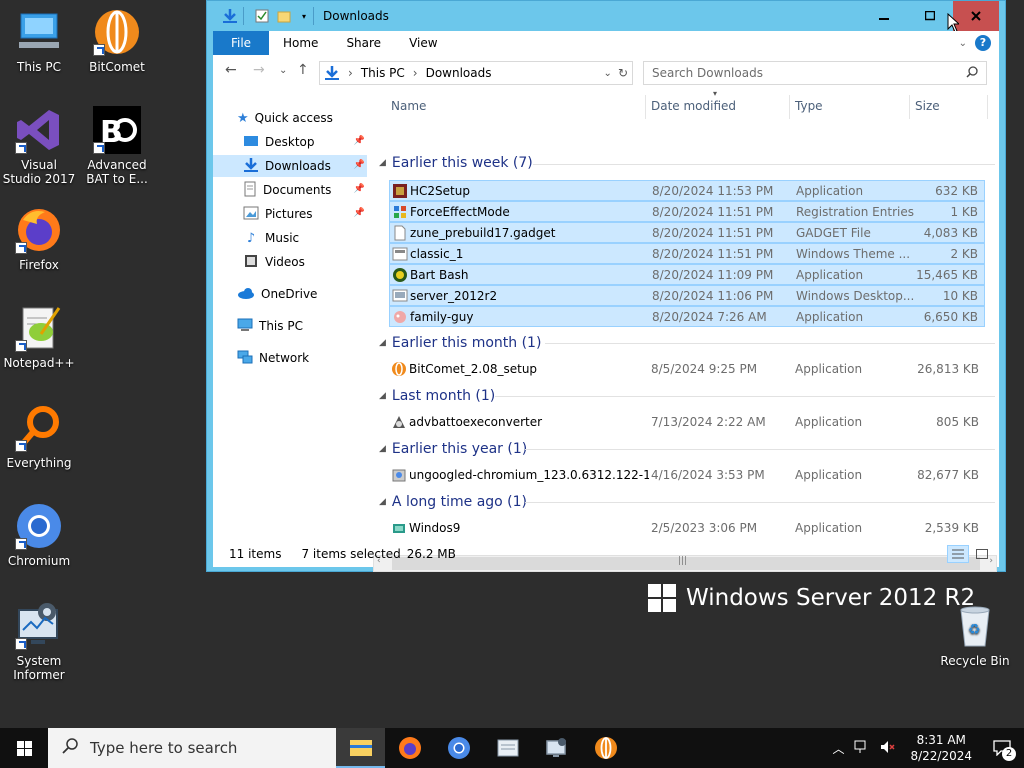 This screenshot has height=768, width=1024. Describe the element at coordinates (285, 118) in the screenshot. I see `nav-quick-access: ★ Quick access` at that location.